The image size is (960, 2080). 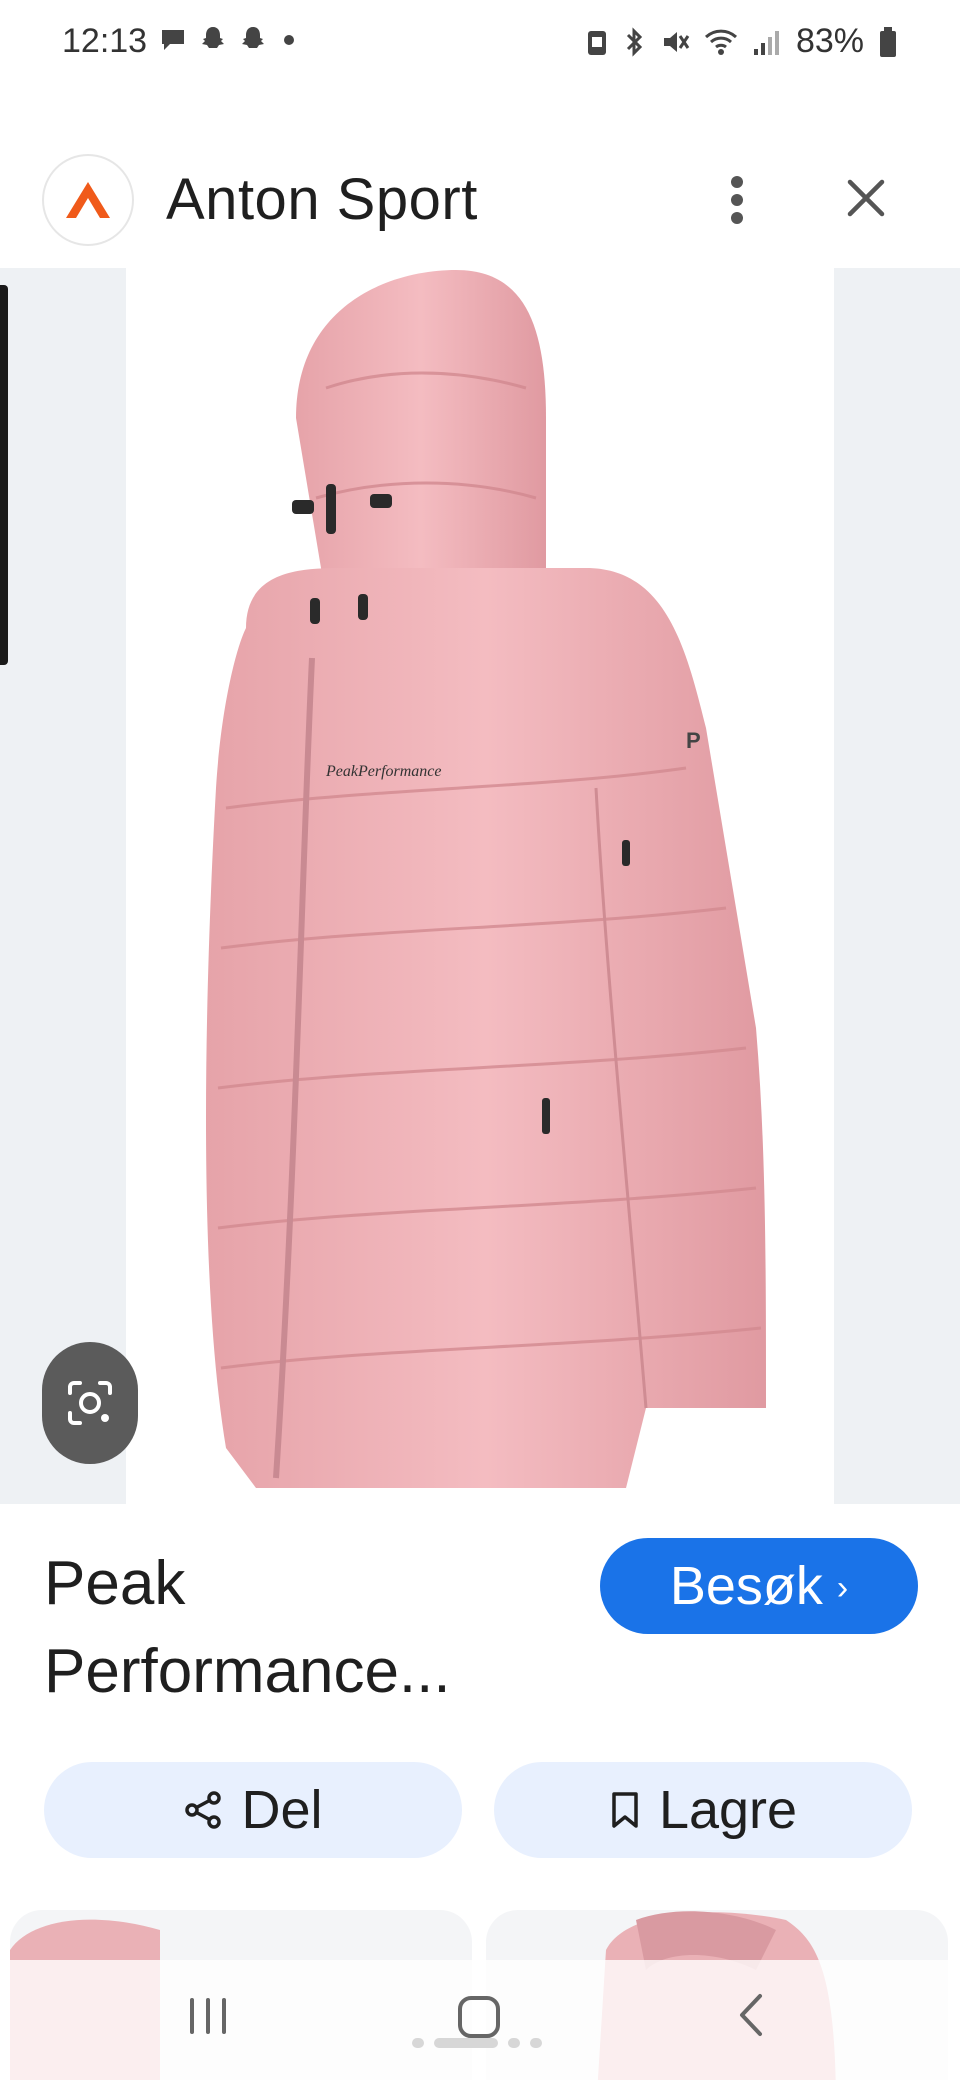 I want to click on close-icon, so click(x=866, y=198).